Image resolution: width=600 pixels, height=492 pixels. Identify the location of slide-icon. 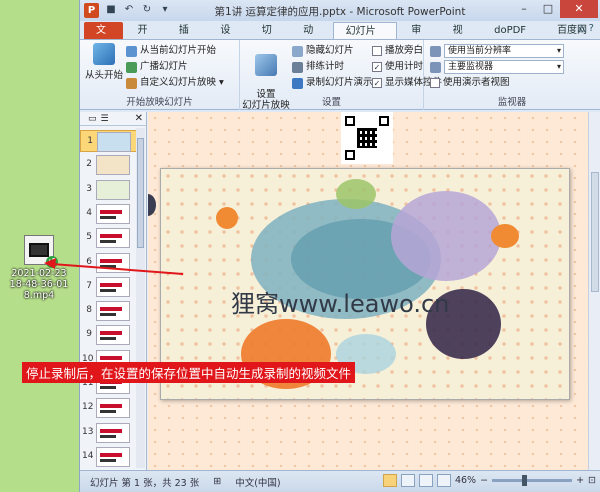
(131, 51).